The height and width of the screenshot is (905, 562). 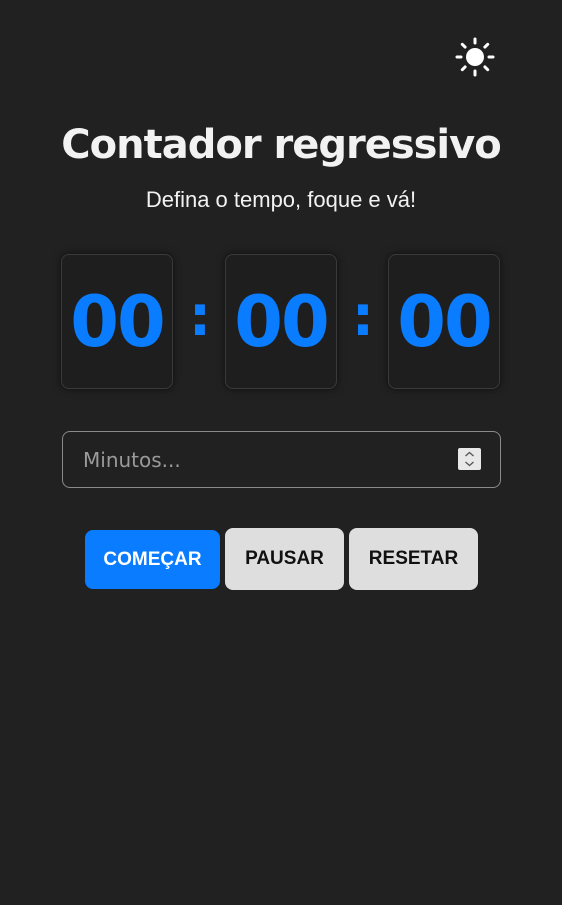 What do you see at coordinates (284, 559) in the screenshot?
I see `pause-button: PAUSAR` at bounding box center [284, 559].